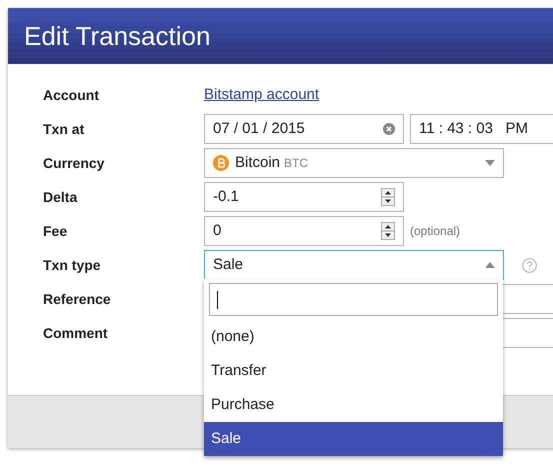 The width and height of the screenshot is (553, 474). What do you see at coordinates (64, 129) in the screenshot?
I see `field-label: Txn at` at bounding box center [64, 129].